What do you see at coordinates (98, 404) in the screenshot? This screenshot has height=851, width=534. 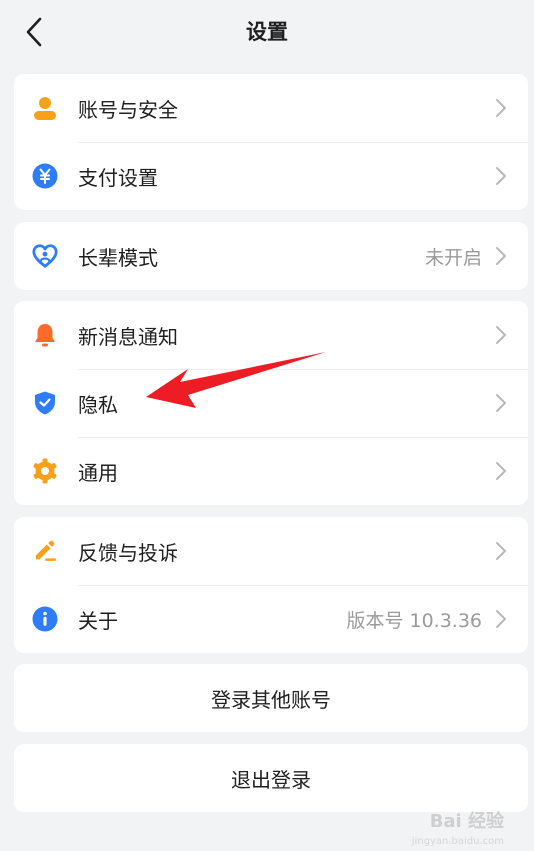 I see `settings-item-label: 隐私` at bounding box center [98, 404].